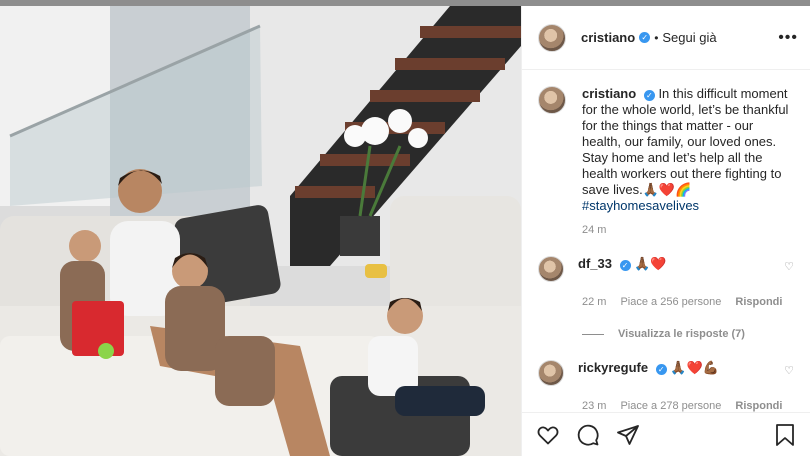 This screenshot has width=810, height=456. I want to click on post-header: cristiano ✓ • Segui già •••, so click(666, 38).